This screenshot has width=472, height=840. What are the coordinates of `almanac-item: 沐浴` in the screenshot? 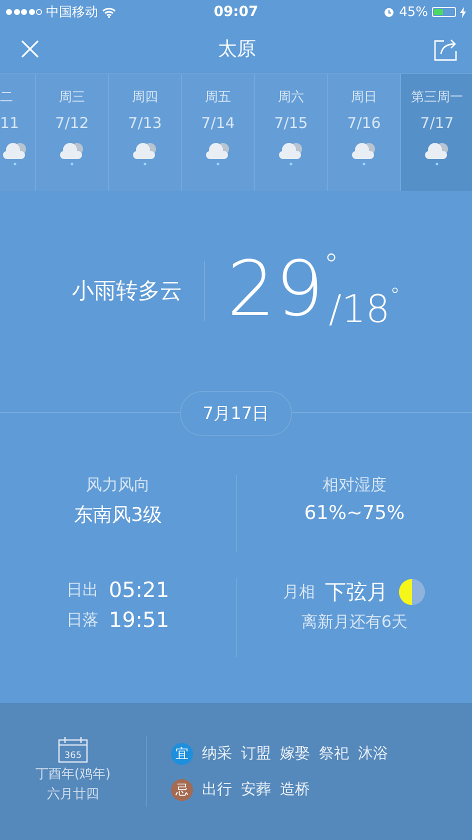 It's located at (373, 753).